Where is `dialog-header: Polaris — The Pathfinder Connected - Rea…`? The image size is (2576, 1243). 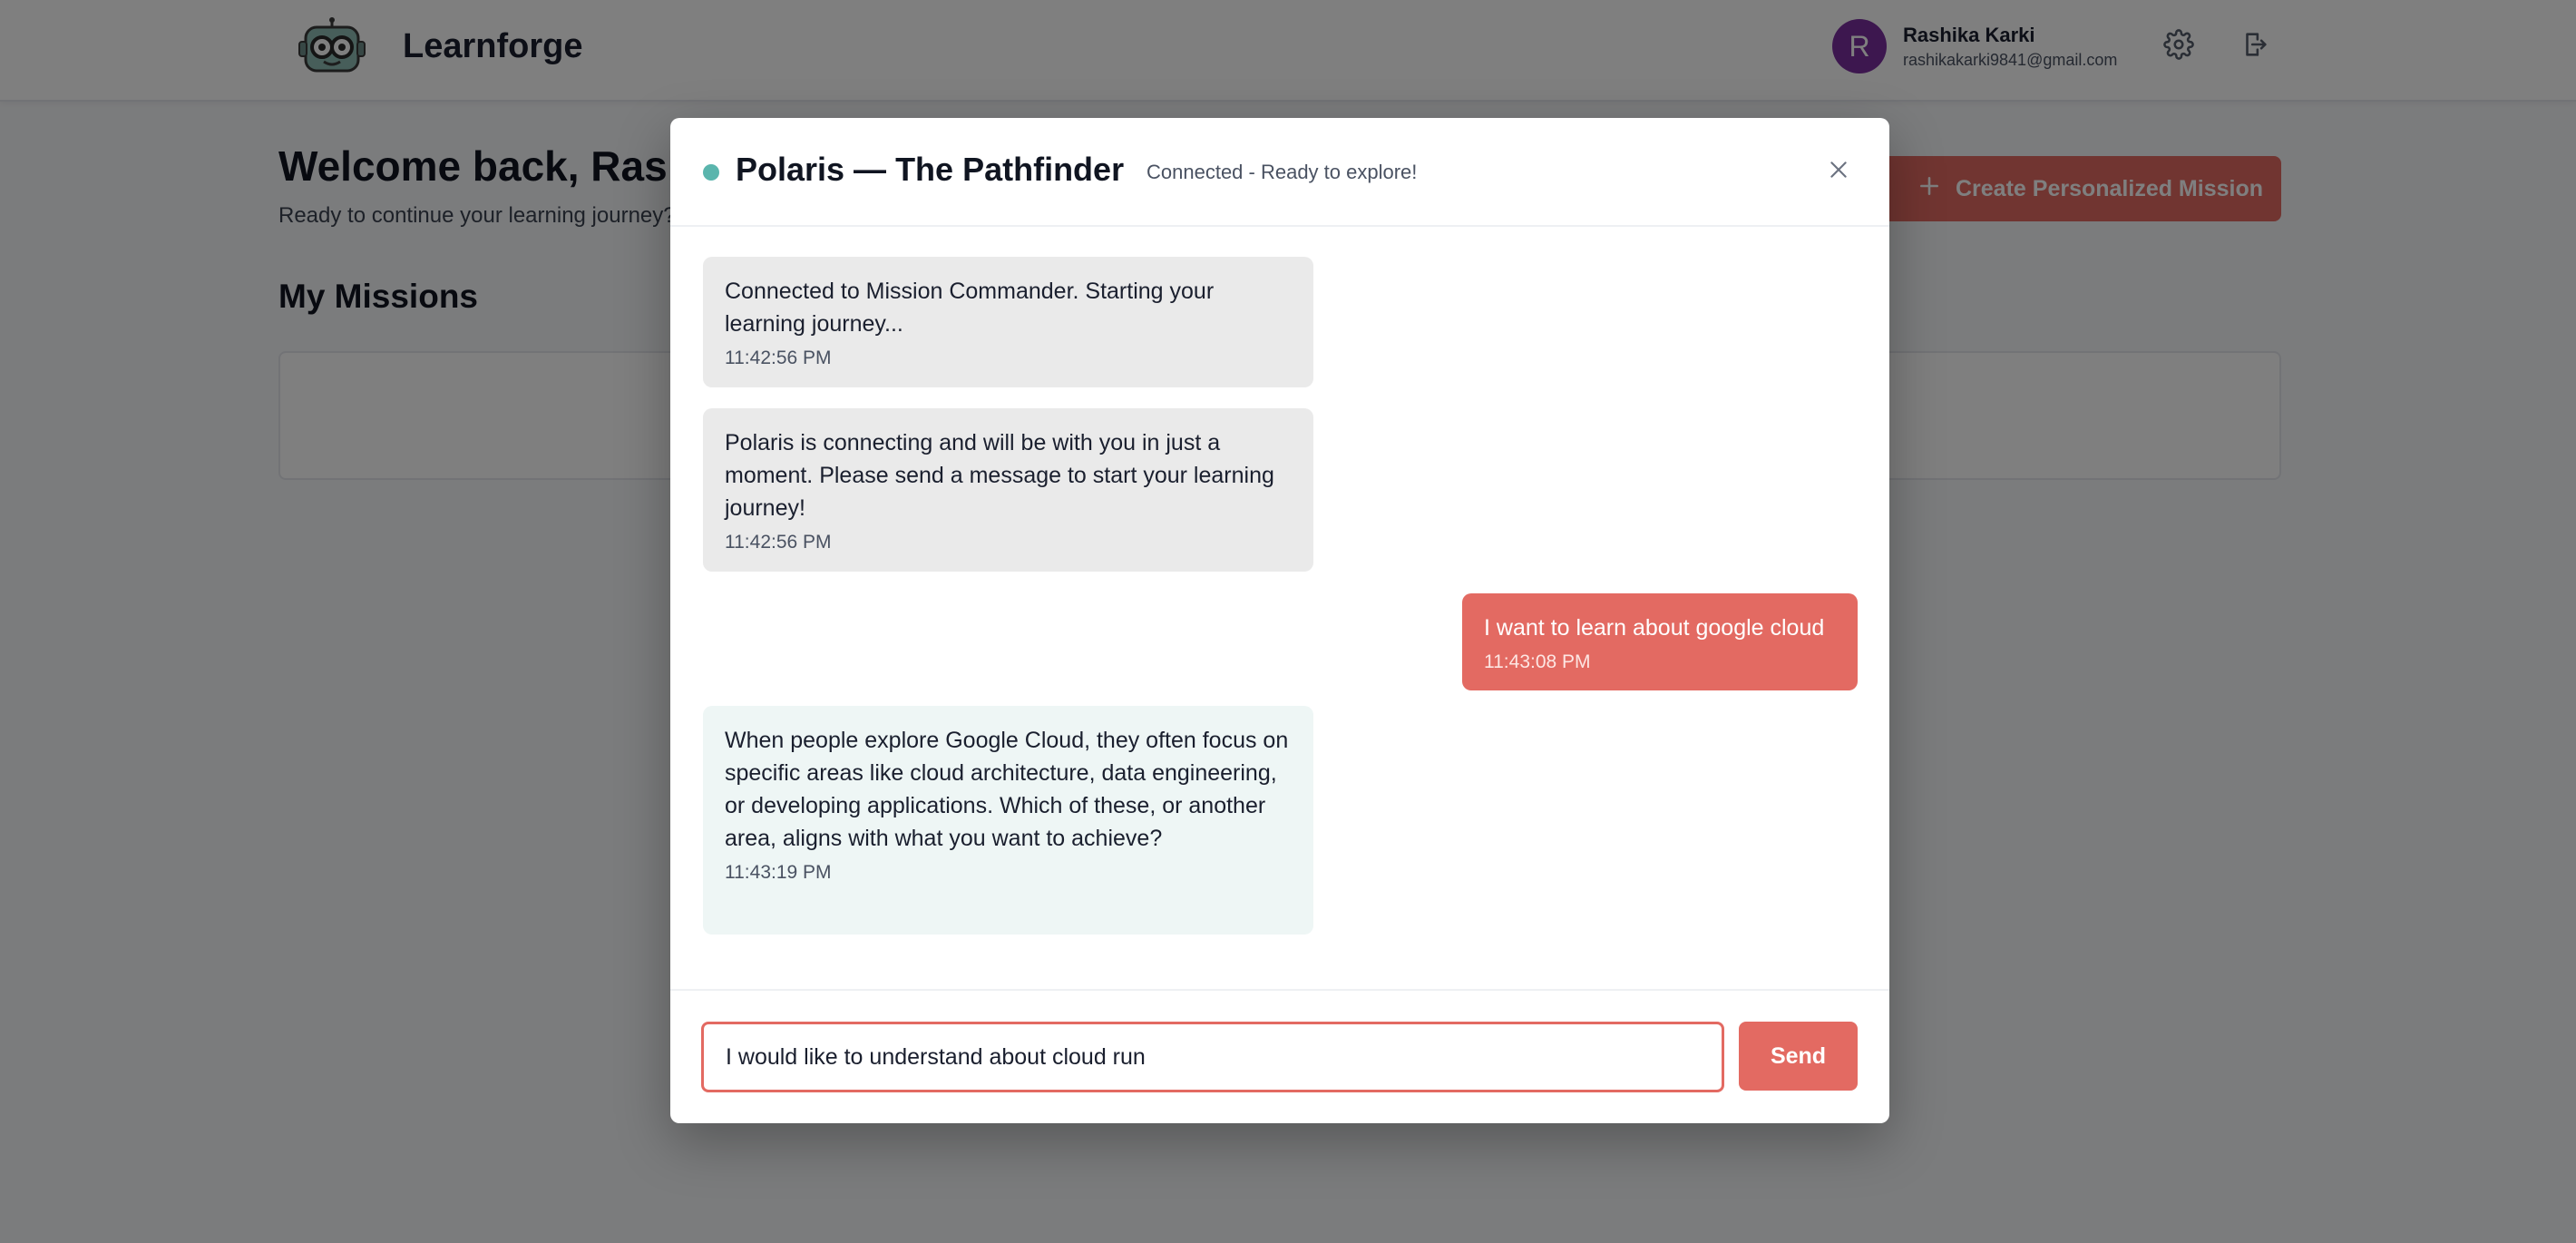 dialog-header: Polaris — The Pathfinder Connected - Rea… is located at coordinates (1279, 172).